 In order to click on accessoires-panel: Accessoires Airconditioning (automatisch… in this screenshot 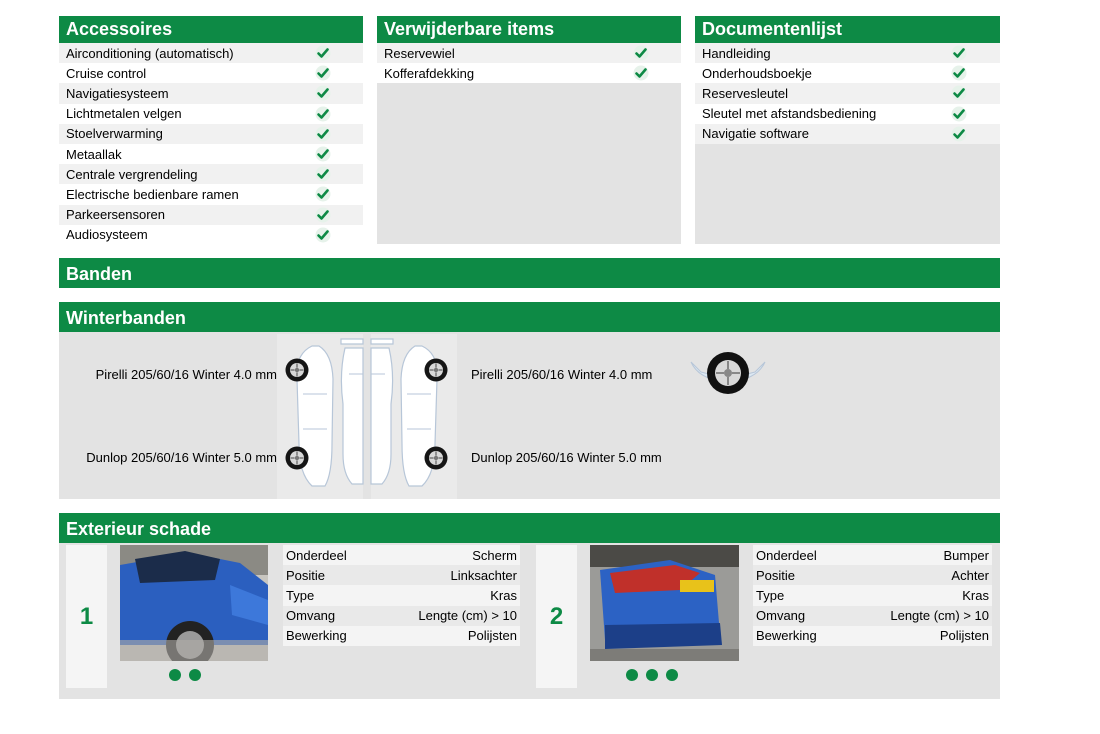, I will do `click(211, 130)`.